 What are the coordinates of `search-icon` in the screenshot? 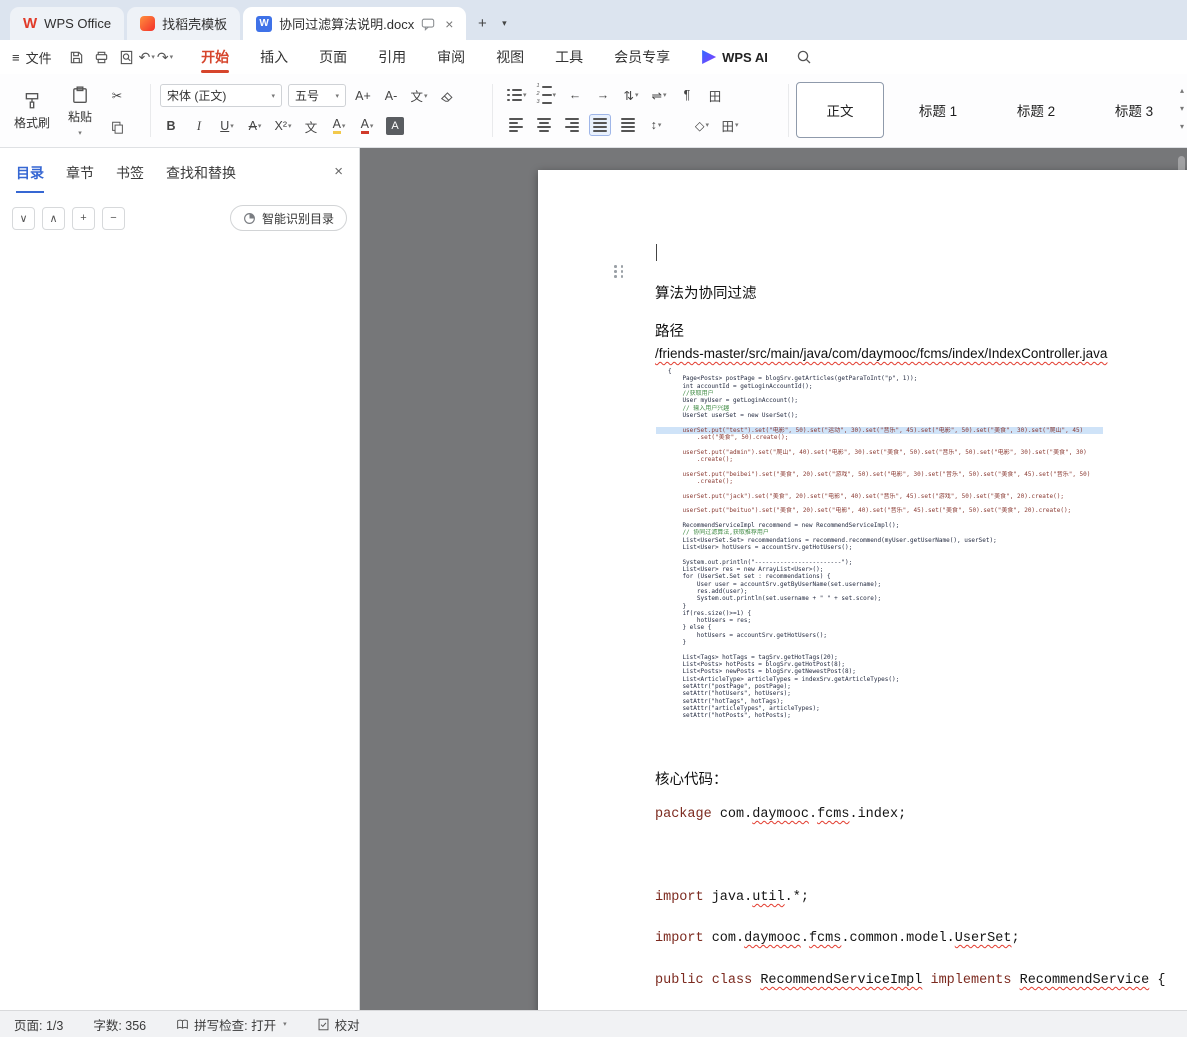 It's located at (804, 57).